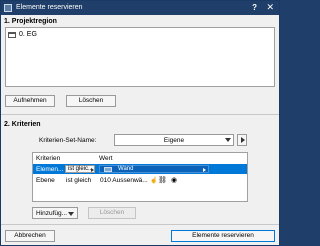 The image size is (320, 246). I want to click on criteria-set-menu-button, so click(242, 140).